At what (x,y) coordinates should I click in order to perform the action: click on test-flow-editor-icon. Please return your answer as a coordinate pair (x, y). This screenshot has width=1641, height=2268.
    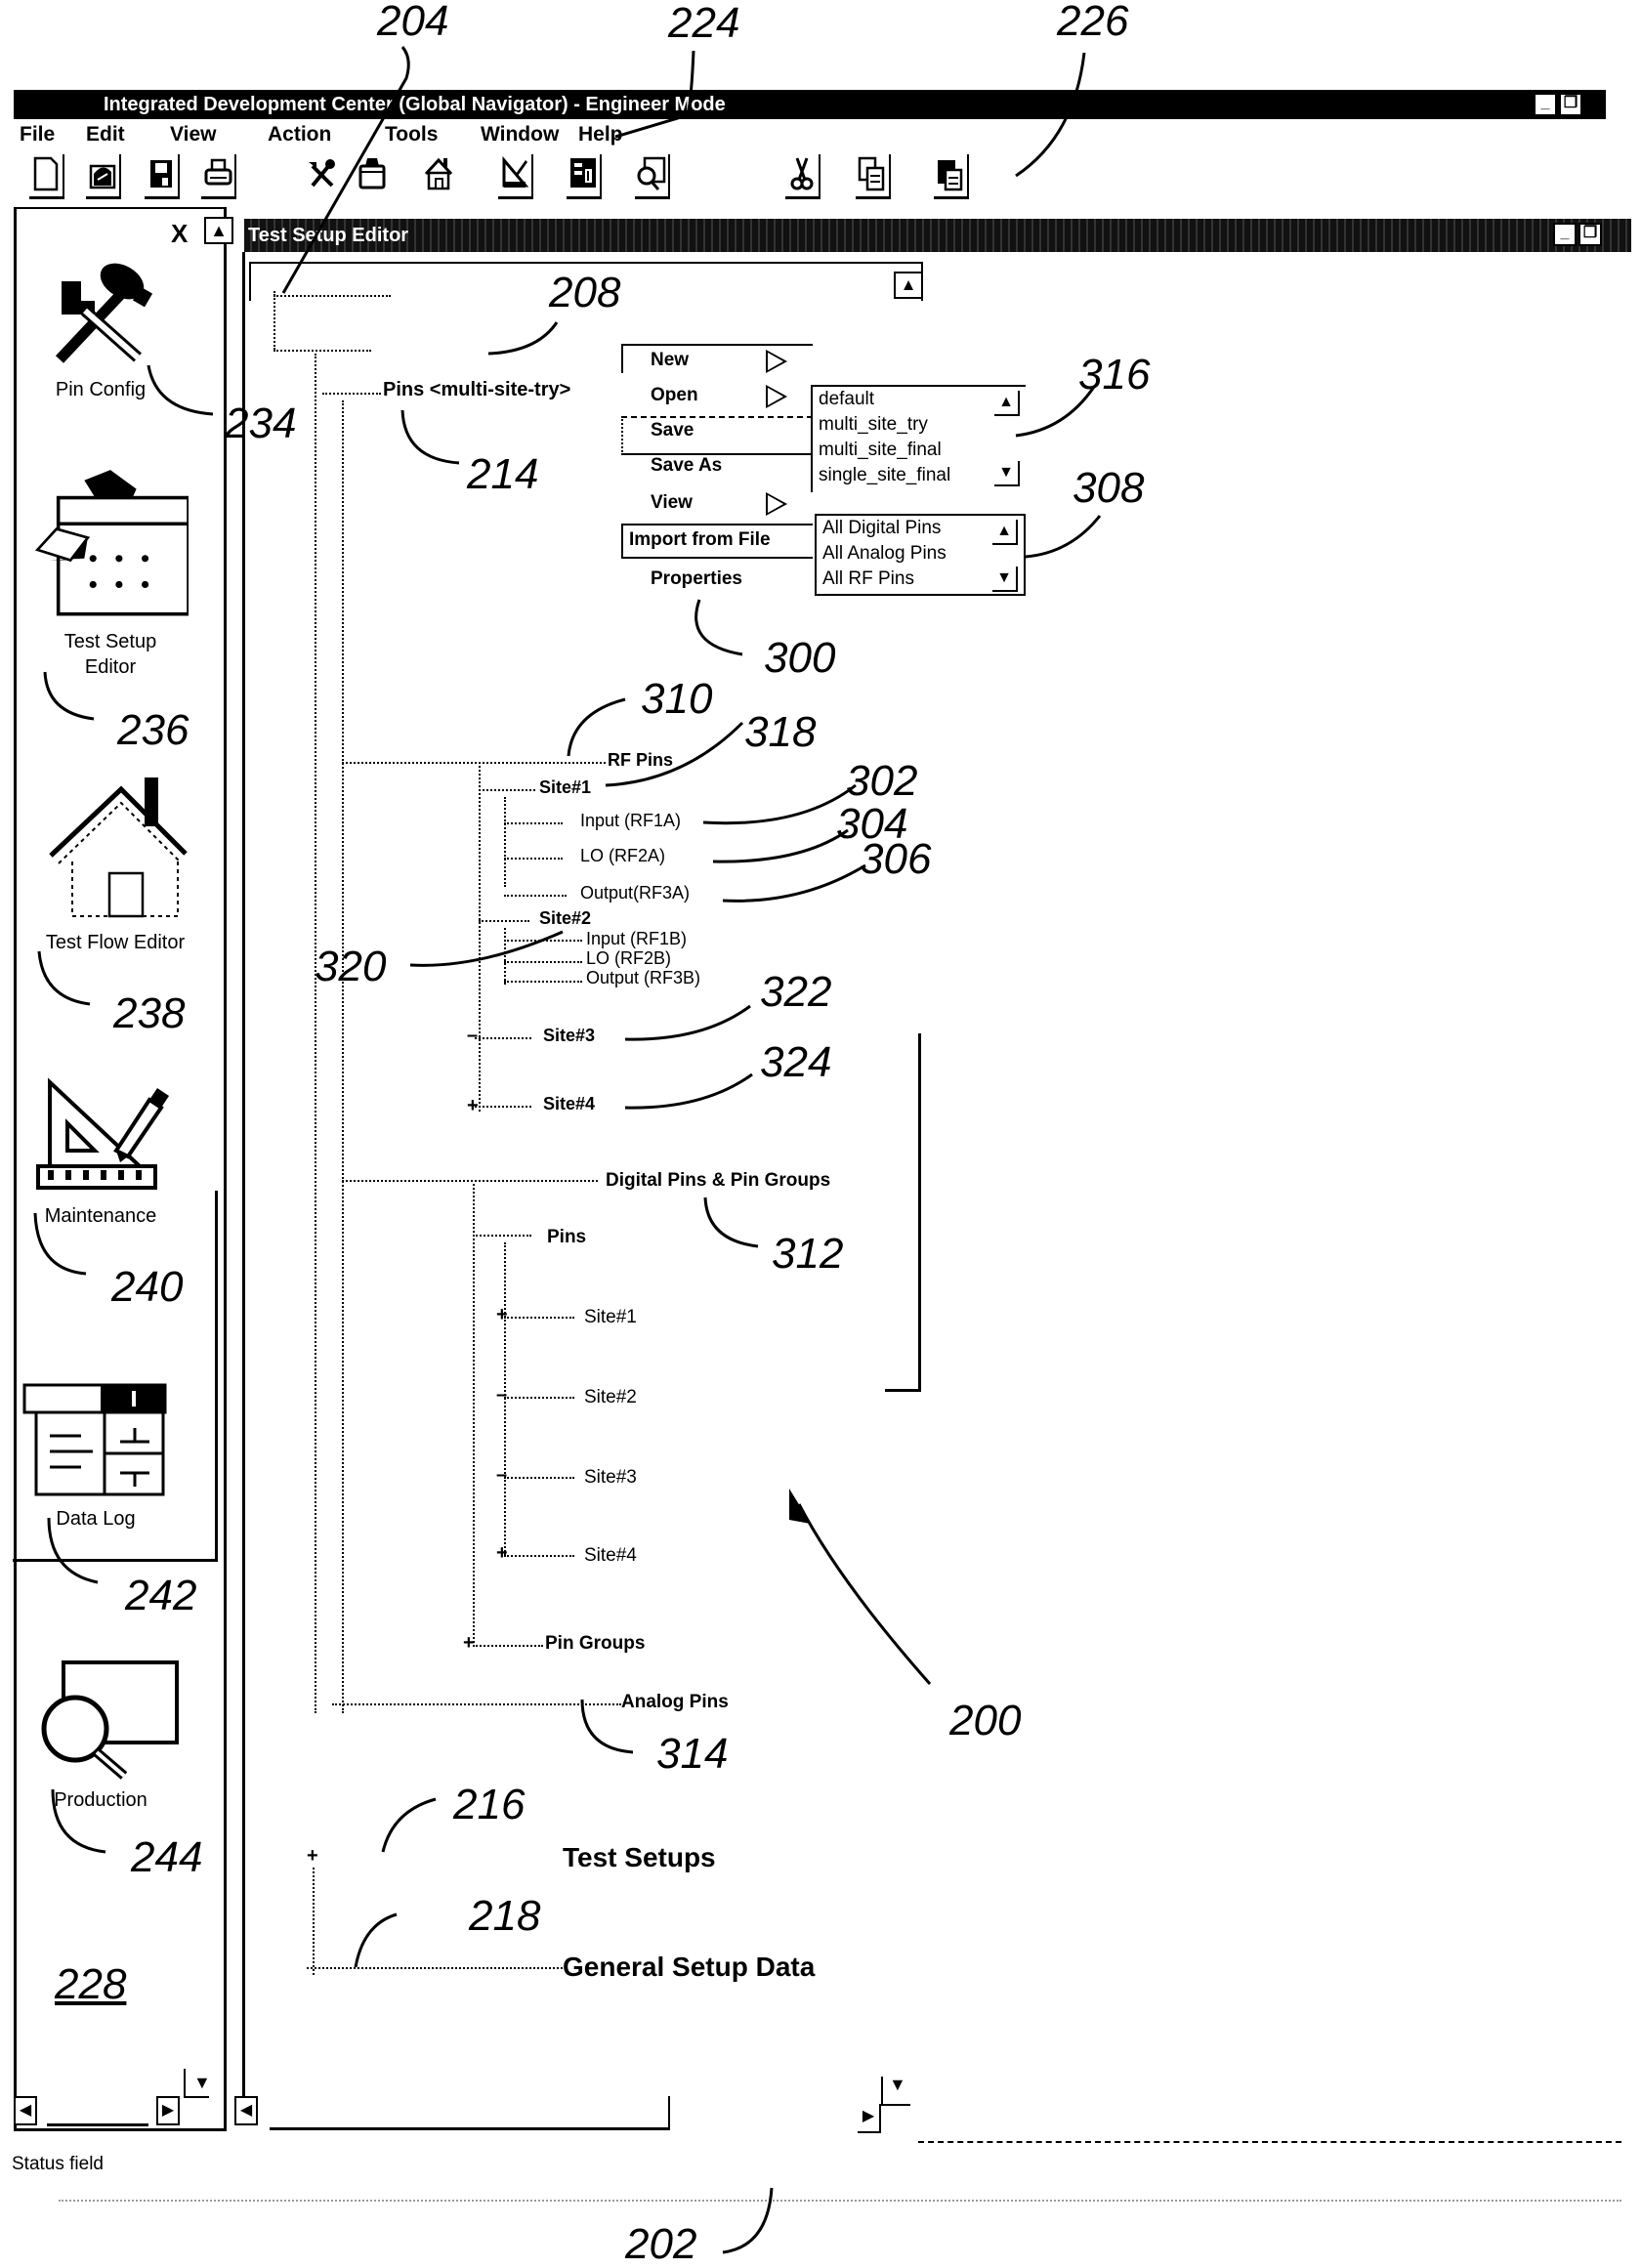
    Looking at the image, I should click on (118, 847).